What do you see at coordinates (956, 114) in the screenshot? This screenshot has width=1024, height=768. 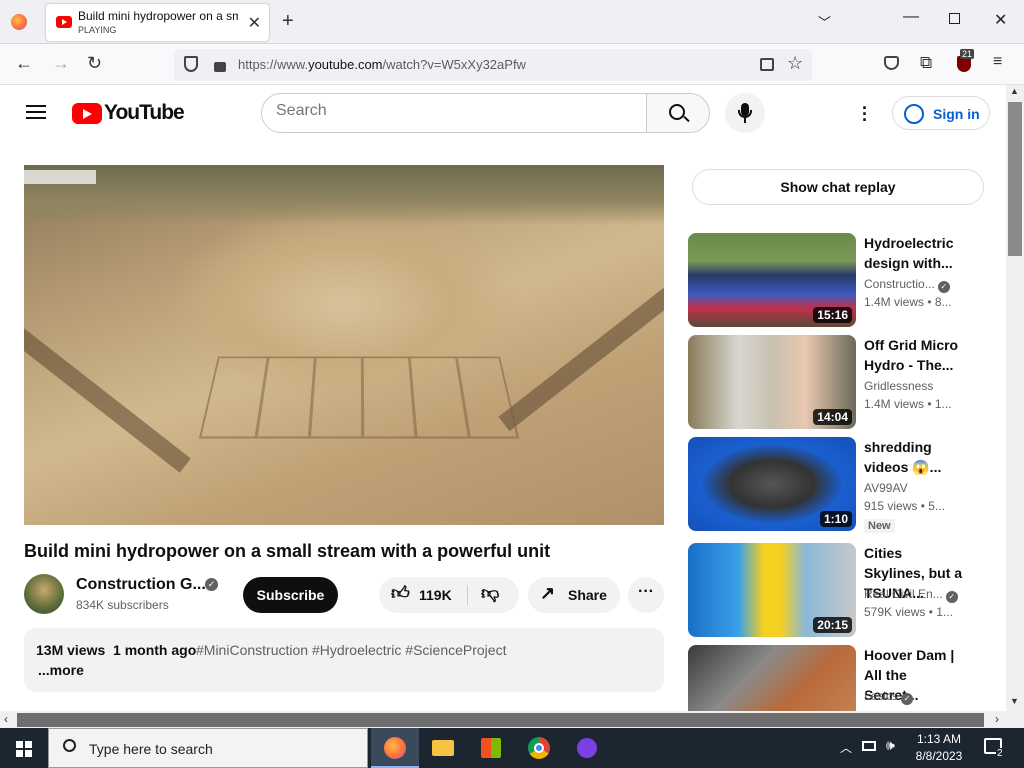 I see `sign-in-label: Sign in` at bounding box center [956, 114].